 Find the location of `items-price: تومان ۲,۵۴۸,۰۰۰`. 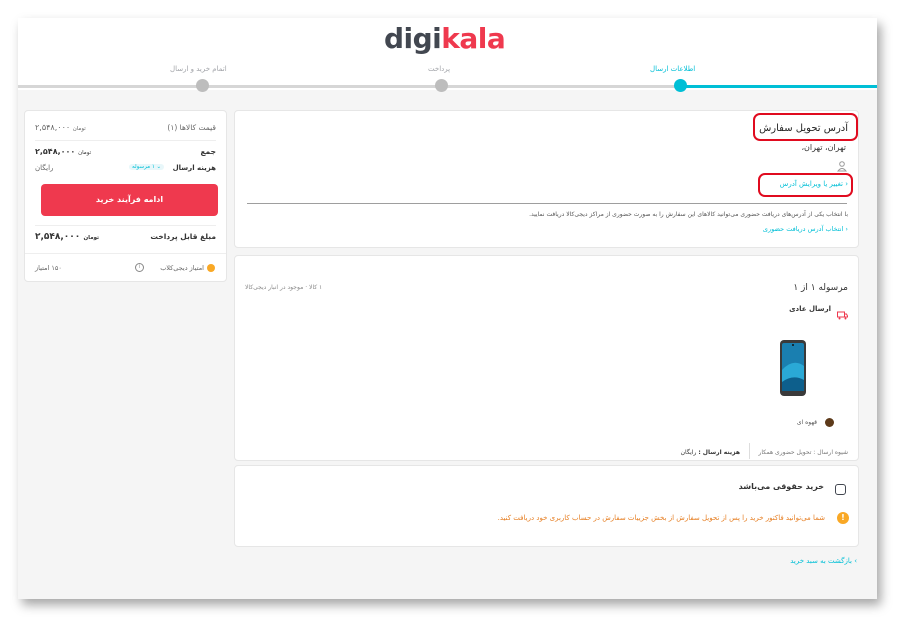

items-price: تومان ۲,۵۴۸,۰۰۰ is located at coordinates (60, 127).